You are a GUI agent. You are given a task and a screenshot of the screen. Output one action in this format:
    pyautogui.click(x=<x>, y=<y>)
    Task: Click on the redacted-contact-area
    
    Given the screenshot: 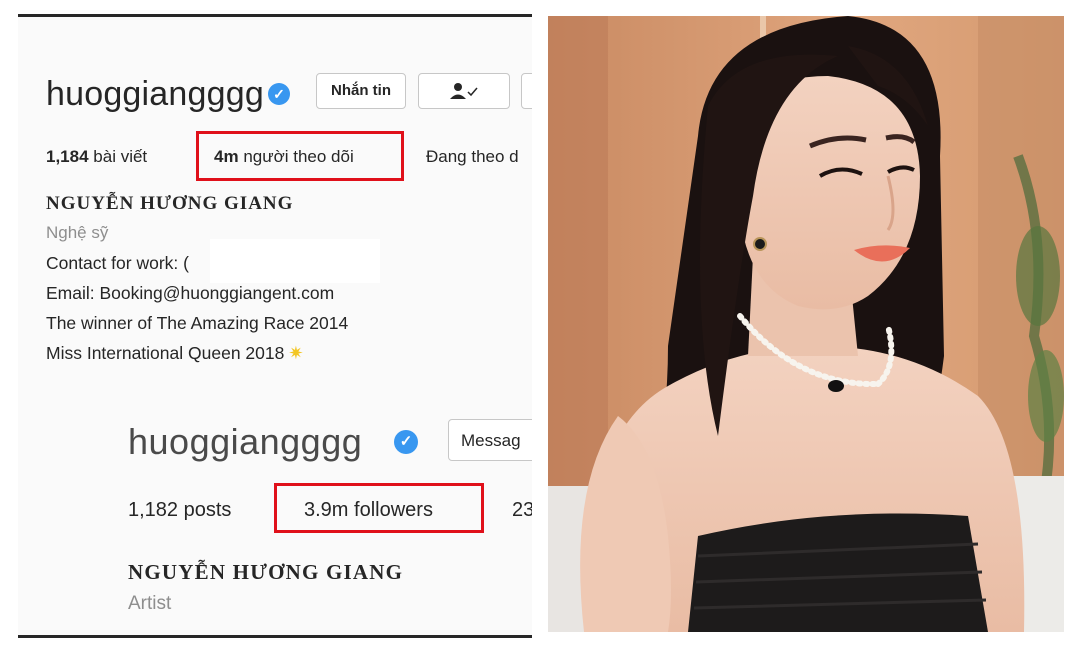 What is the action you would take?
    pyautogui.click(x=295, y=261)
    